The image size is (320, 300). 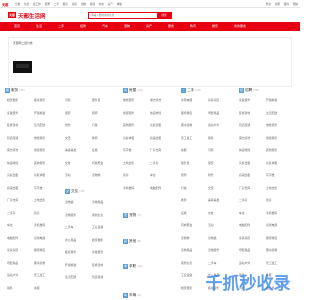 I want to click on category-title: 交友, so click(x=74, y=191).